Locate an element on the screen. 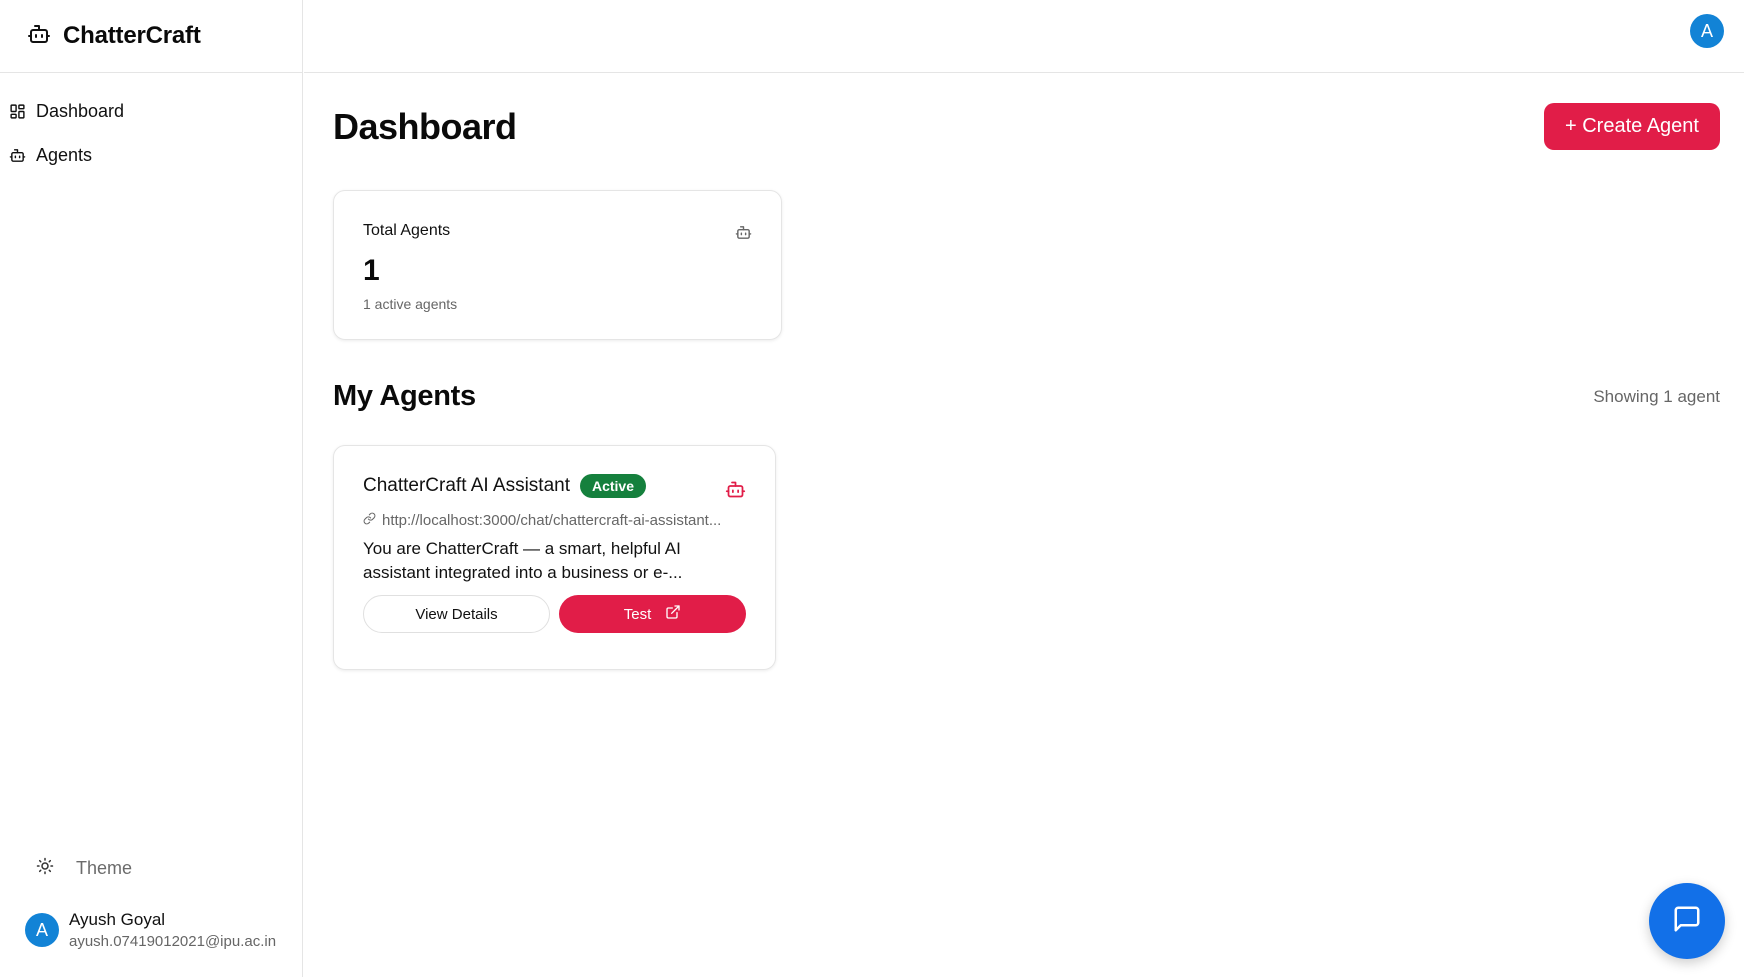 Image resolution: width=1744 pixels, height=977 pixels. create-agent-button: + Create Agent is located at coordinates (1632, 126).